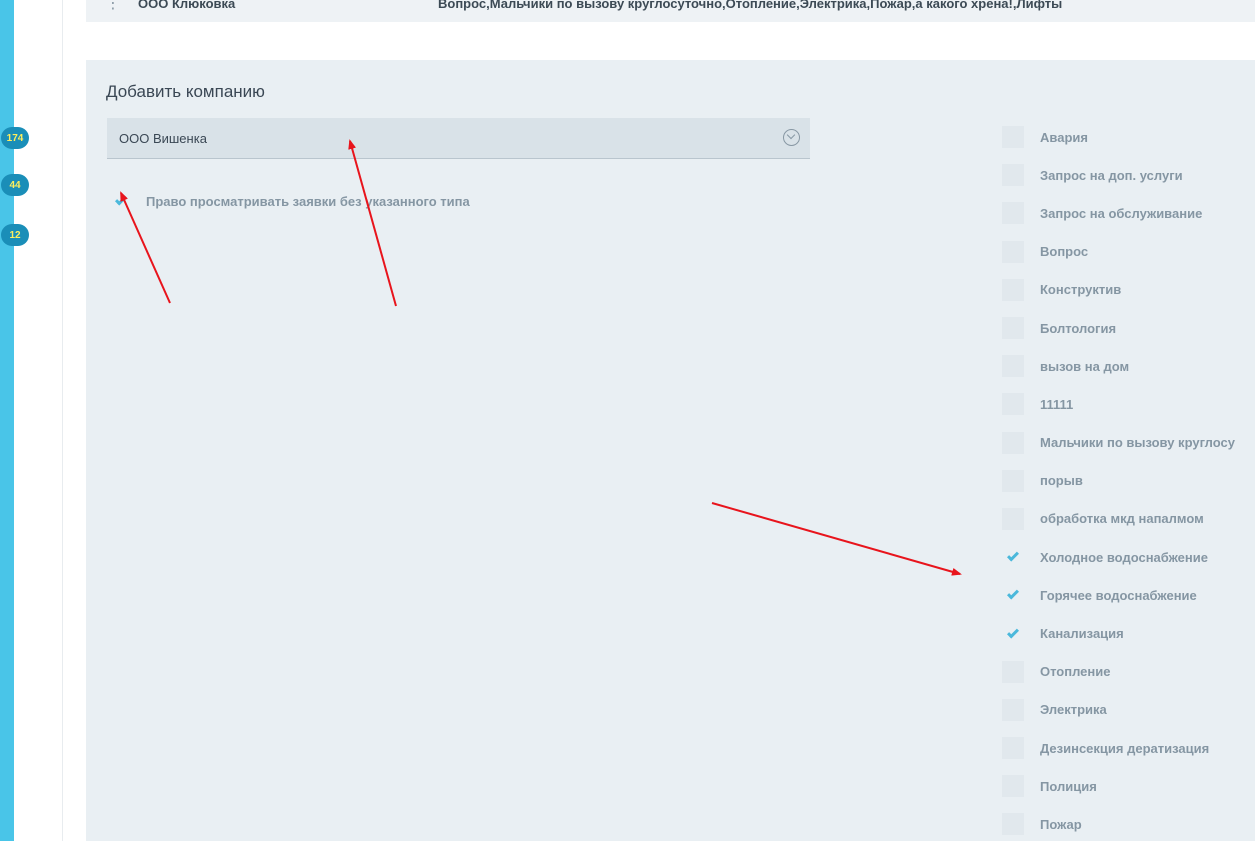  I want to click on counter-badge: 12, so click(15, 235).